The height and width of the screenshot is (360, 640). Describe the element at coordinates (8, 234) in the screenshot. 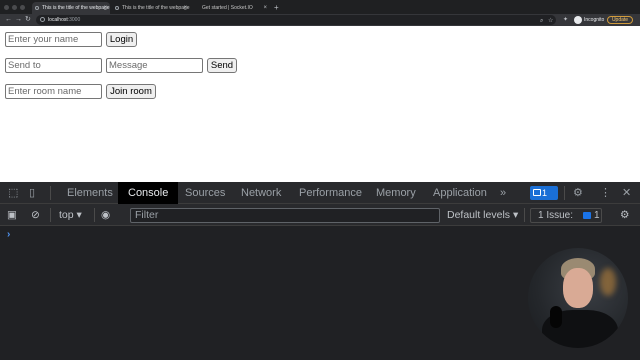

I see `console-prompt-chevron: ›` at that location.